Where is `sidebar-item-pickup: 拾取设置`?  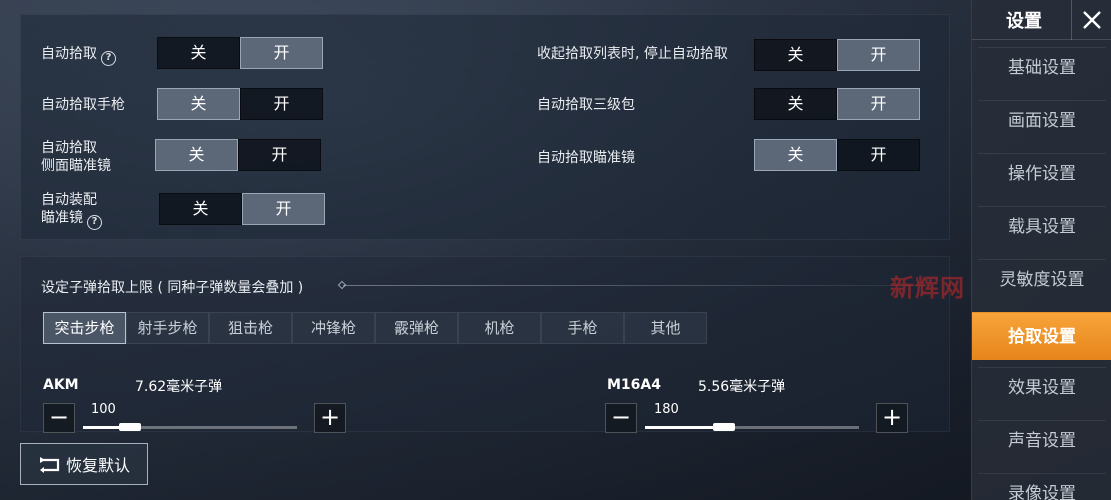 sidebar-item-pickup: 拾取设置 is located at coordinates (1041, 336).